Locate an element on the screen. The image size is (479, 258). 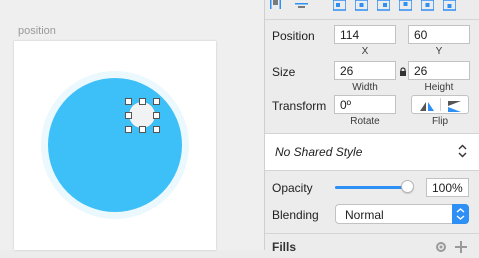
select-chevron-icon is located at coordinates (460, 214).